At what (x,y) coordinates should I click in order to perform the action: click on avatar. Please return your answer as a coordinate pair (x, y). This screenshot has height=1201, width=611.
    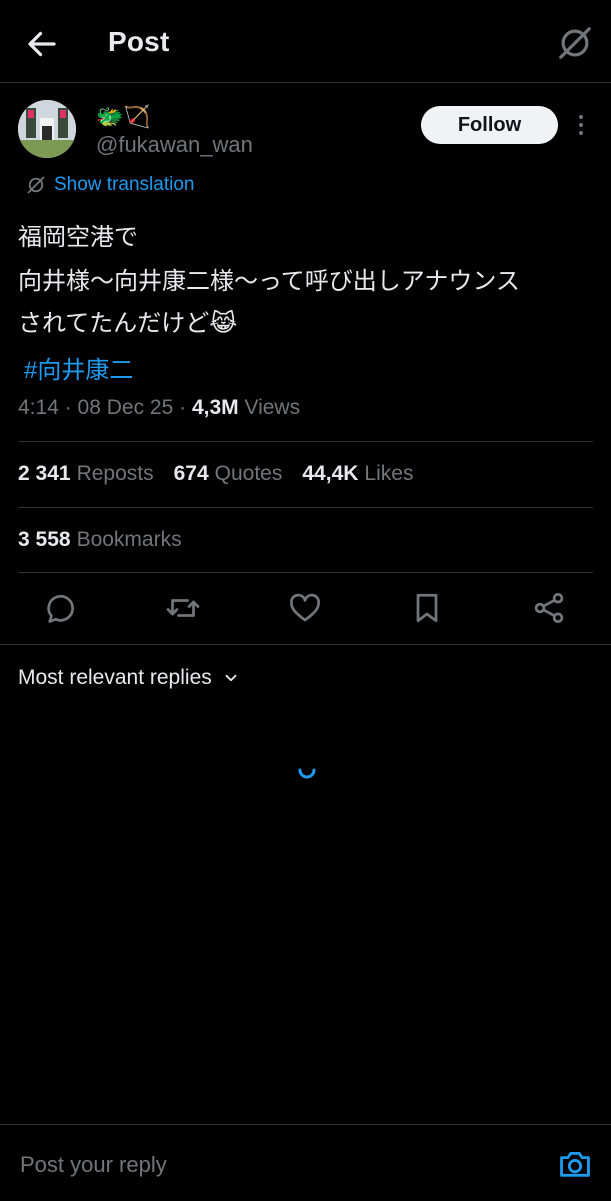
    Looking at the image, I should click on (47, 129).